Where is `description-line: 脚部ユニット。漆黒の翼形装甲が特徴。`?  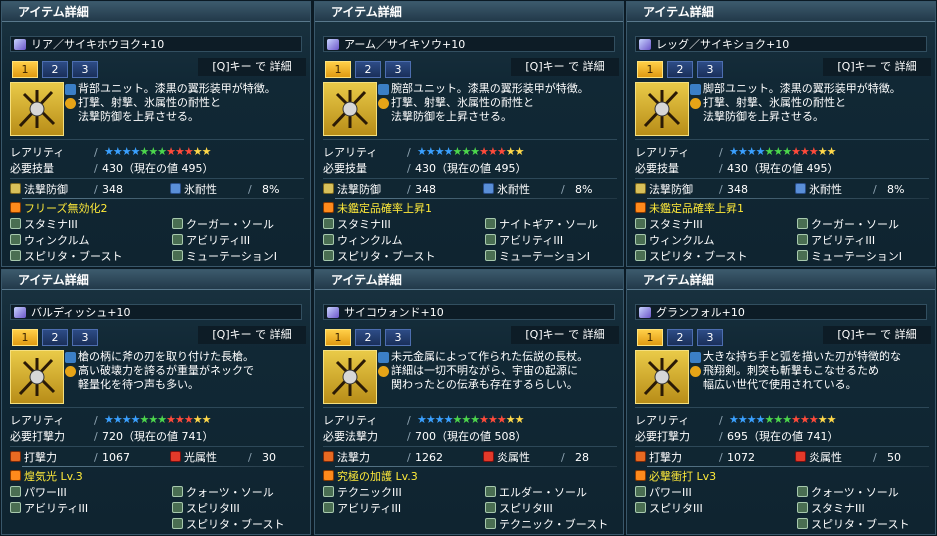 description-line: 脚部ユニット。漆黒の翼形装甲が特徴。 is located at coordinates (802, 88).